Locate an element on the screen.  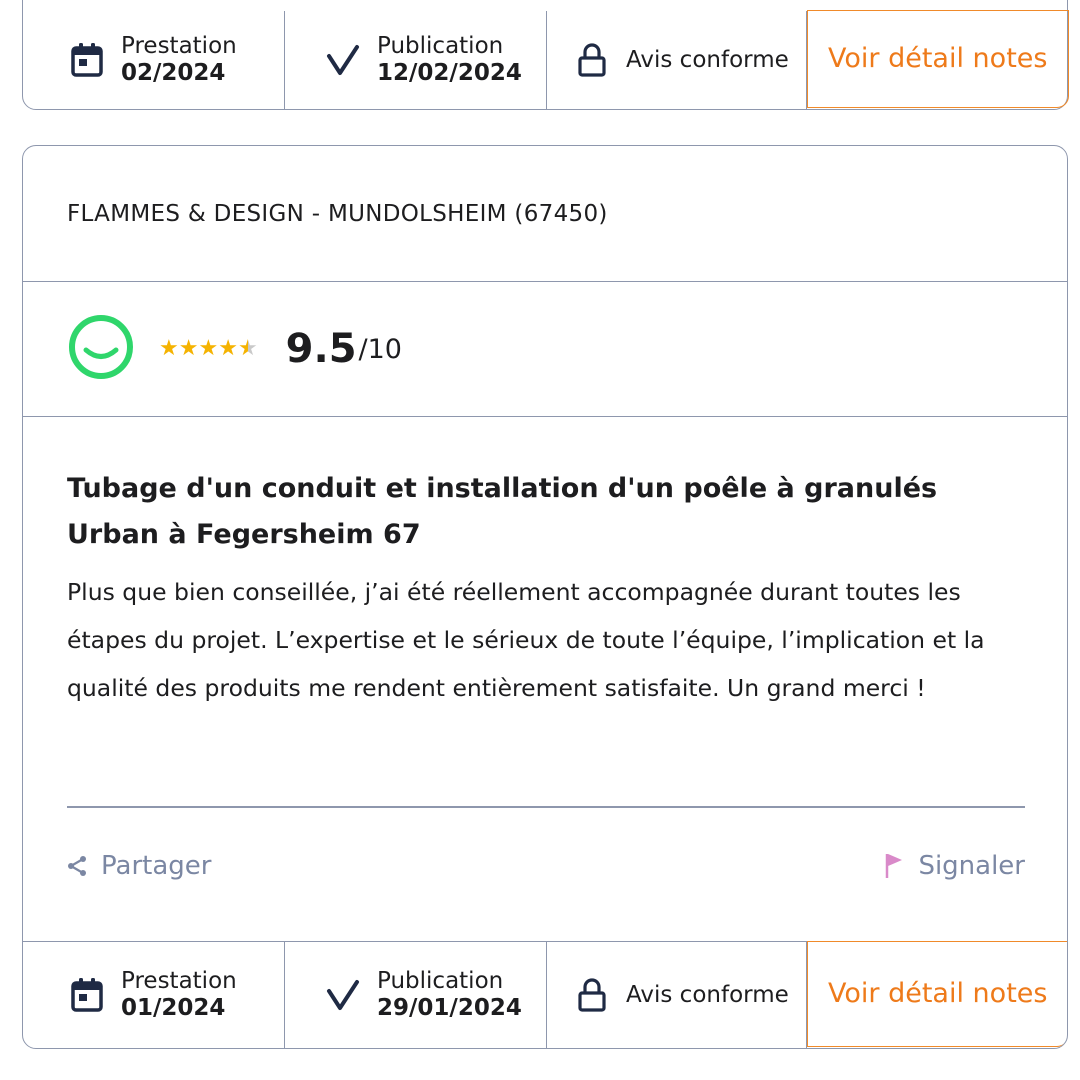
publication-value: 12/02/2024 is located at coordinates (449, 73).